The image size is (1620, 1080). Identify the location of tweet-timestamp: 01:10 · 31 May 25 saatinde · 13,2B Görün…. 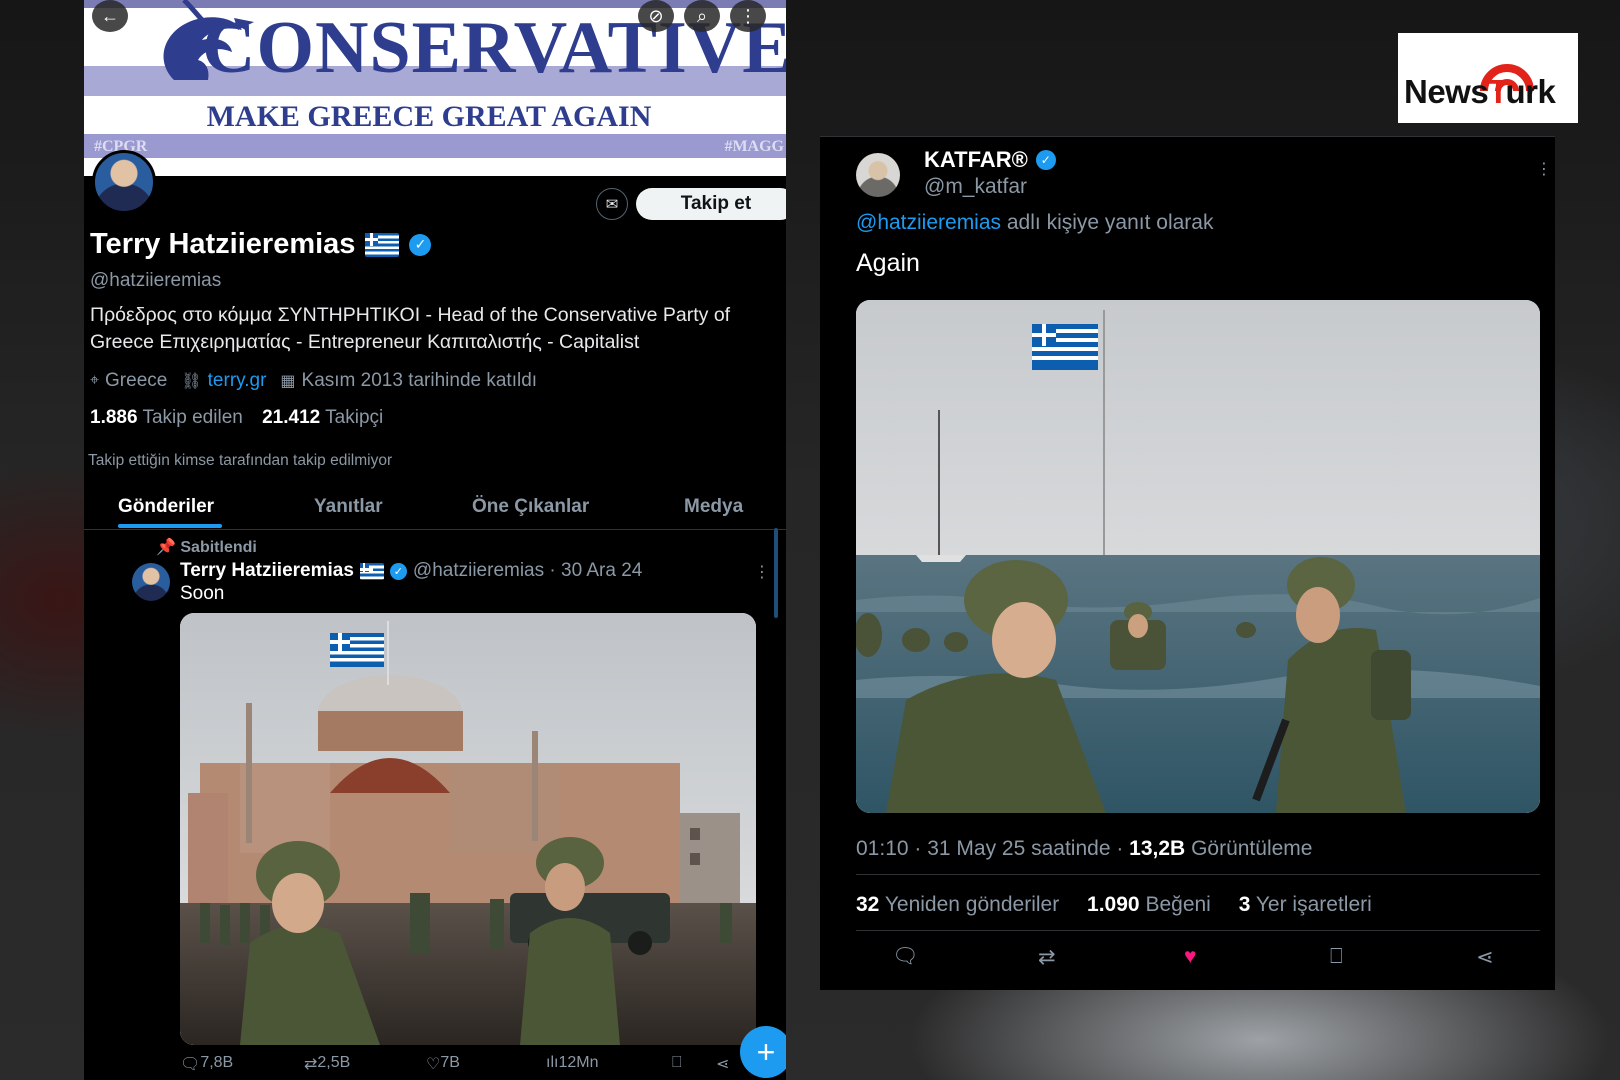
(1084, 848).